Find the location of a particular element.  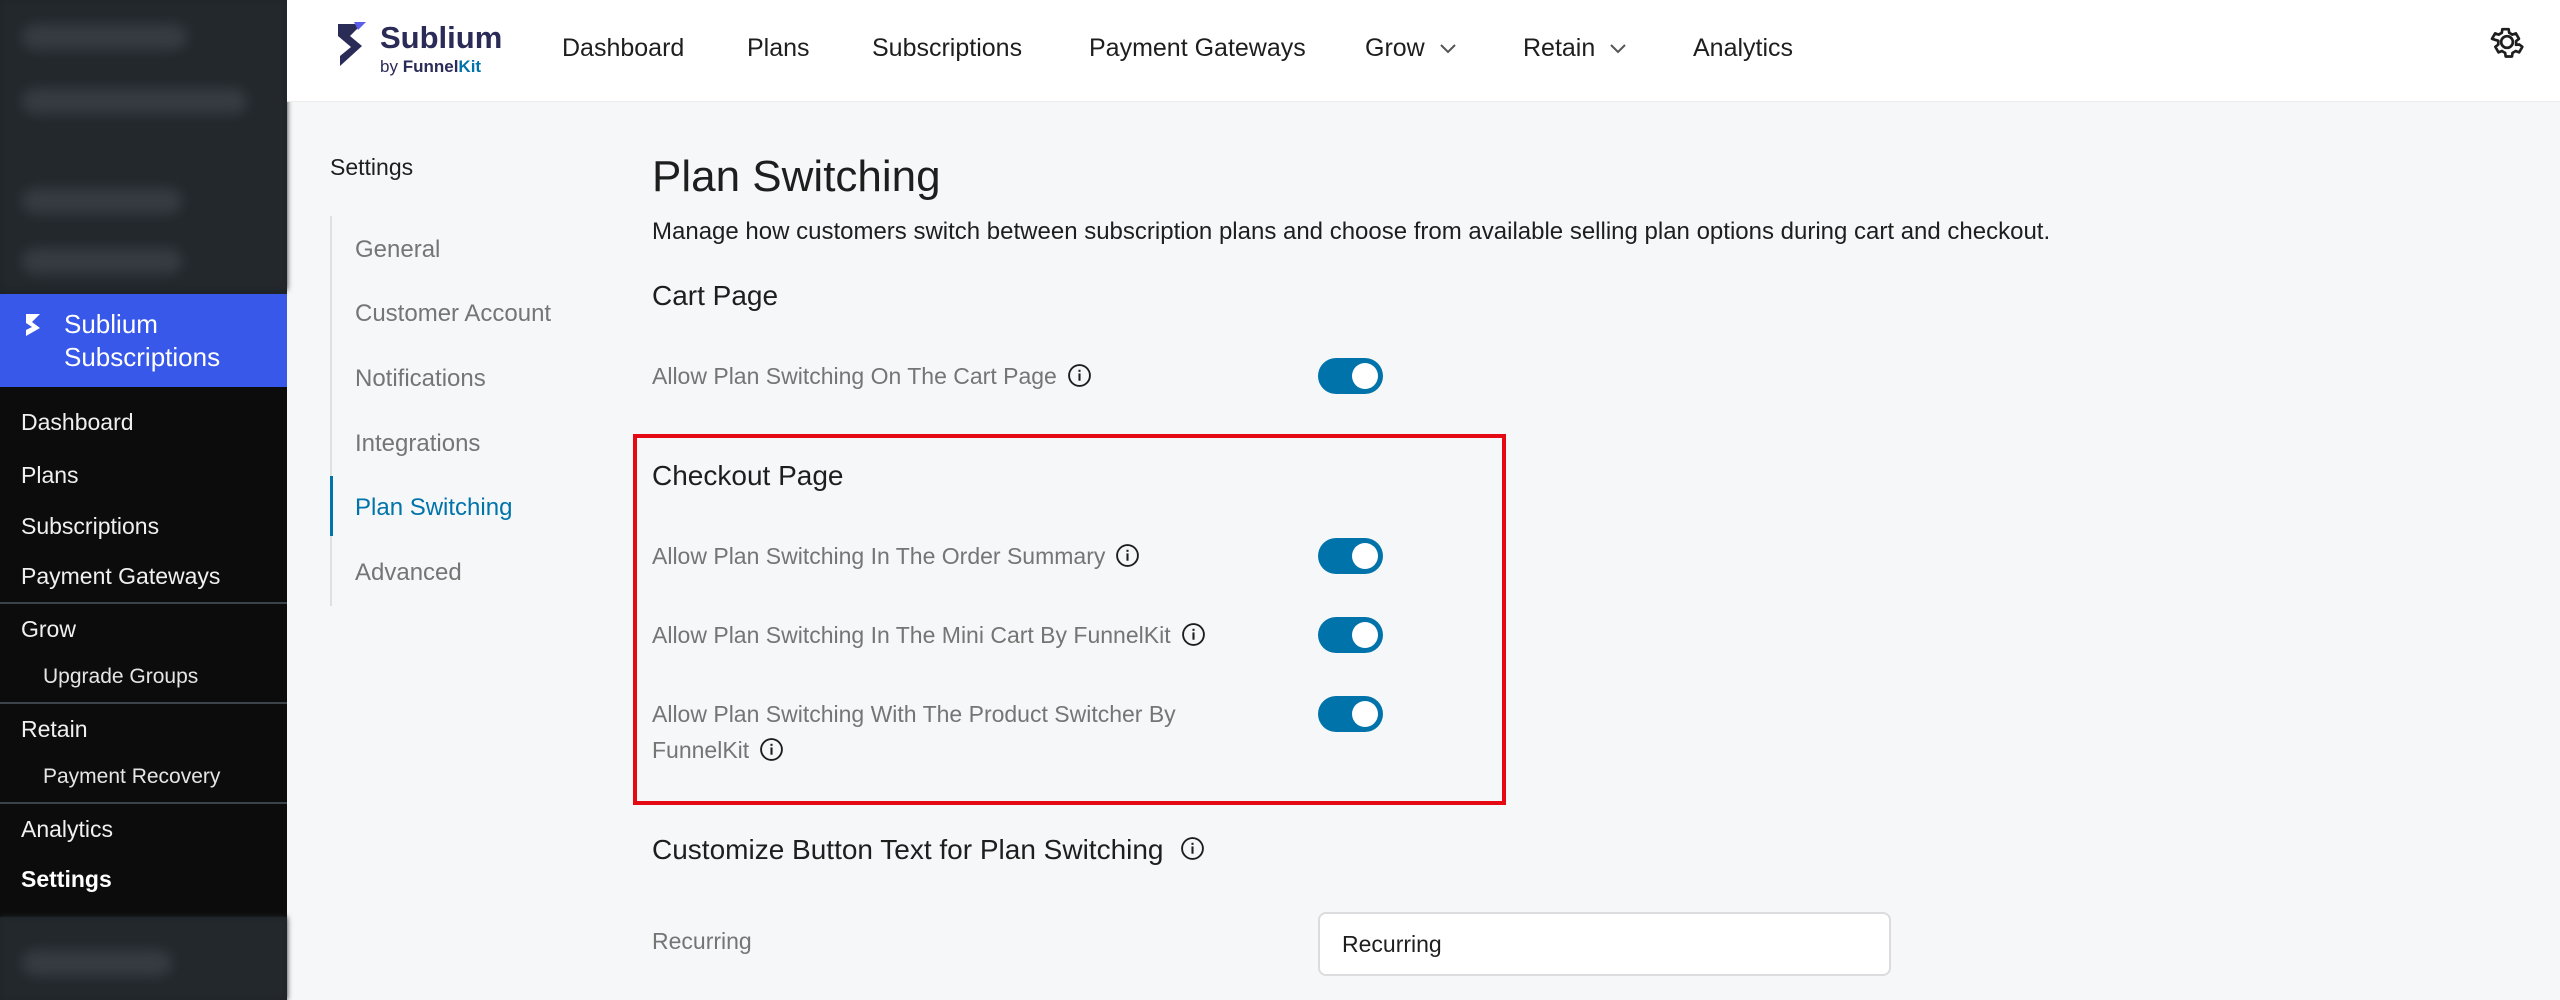

nav-plans: Plans is located at coordinates (778, 48).